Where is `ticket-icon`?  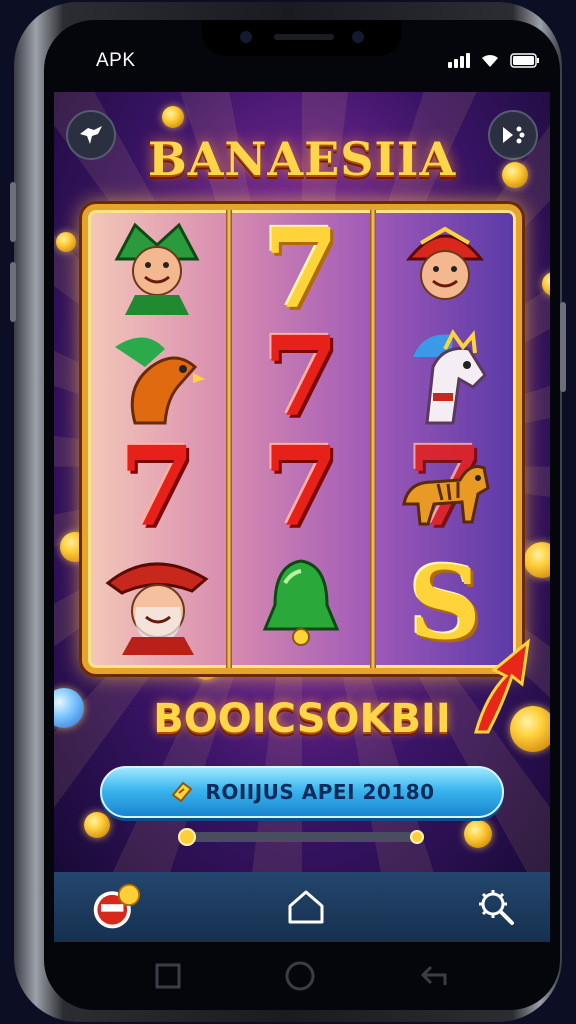 ticket-icon is located at coordinates (182, 792).